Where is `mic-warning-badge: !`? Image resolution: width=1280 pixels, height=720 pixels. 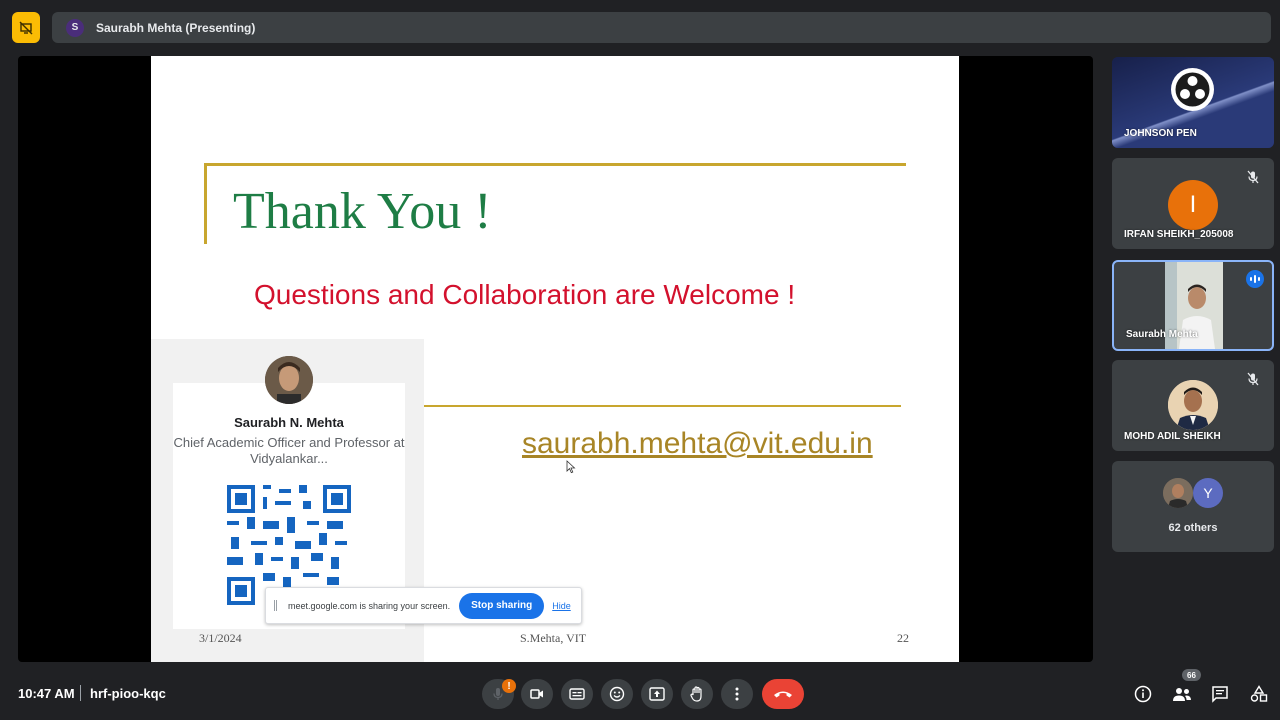
mic-warning-badge: ! is located at coordinates (509, 686).